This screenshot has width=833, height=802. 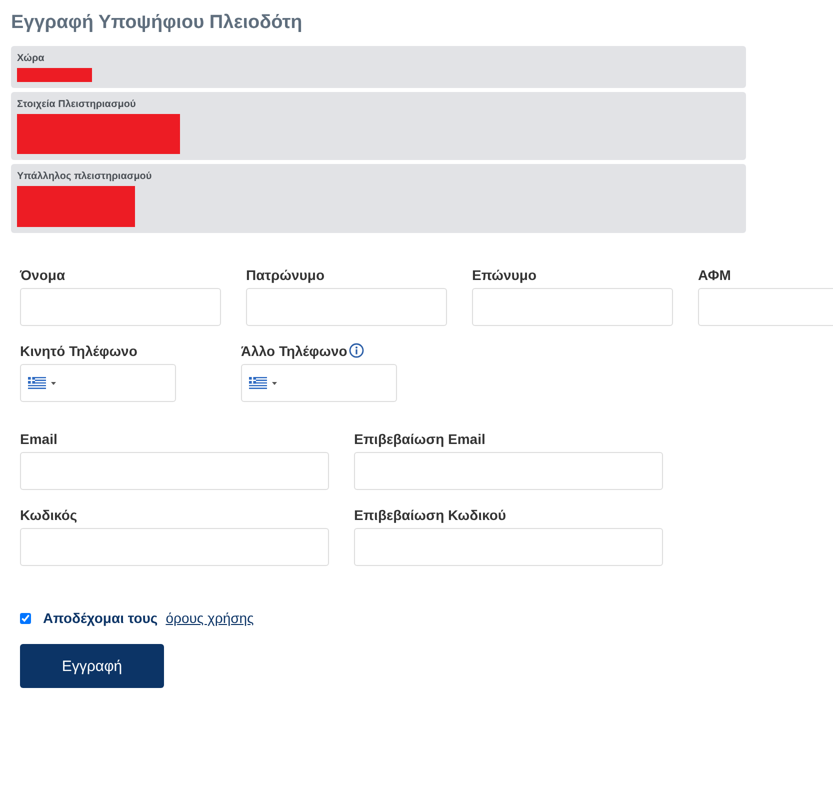 What do you see at coordinates (49, 514) in the screenshot?
I see `field-label: Κωδικός` at bounding box center [49, 514].